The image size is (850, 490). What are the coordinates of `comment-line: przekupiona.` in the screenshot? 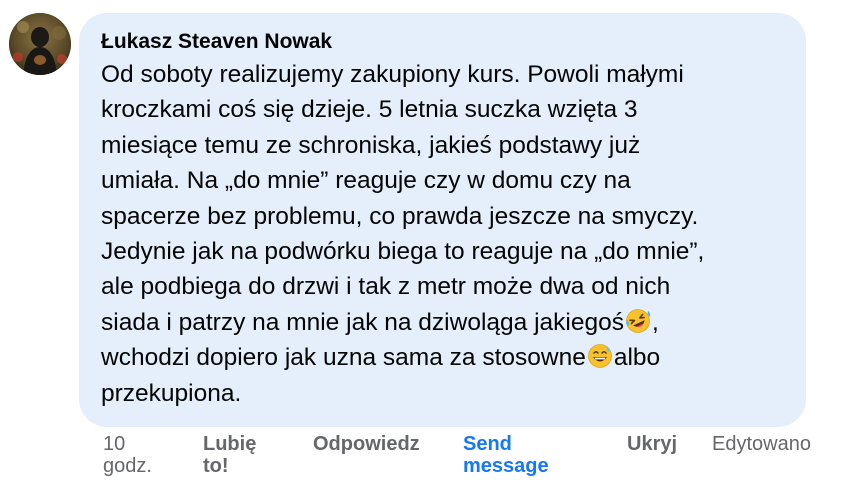 It's located at (171, 393).